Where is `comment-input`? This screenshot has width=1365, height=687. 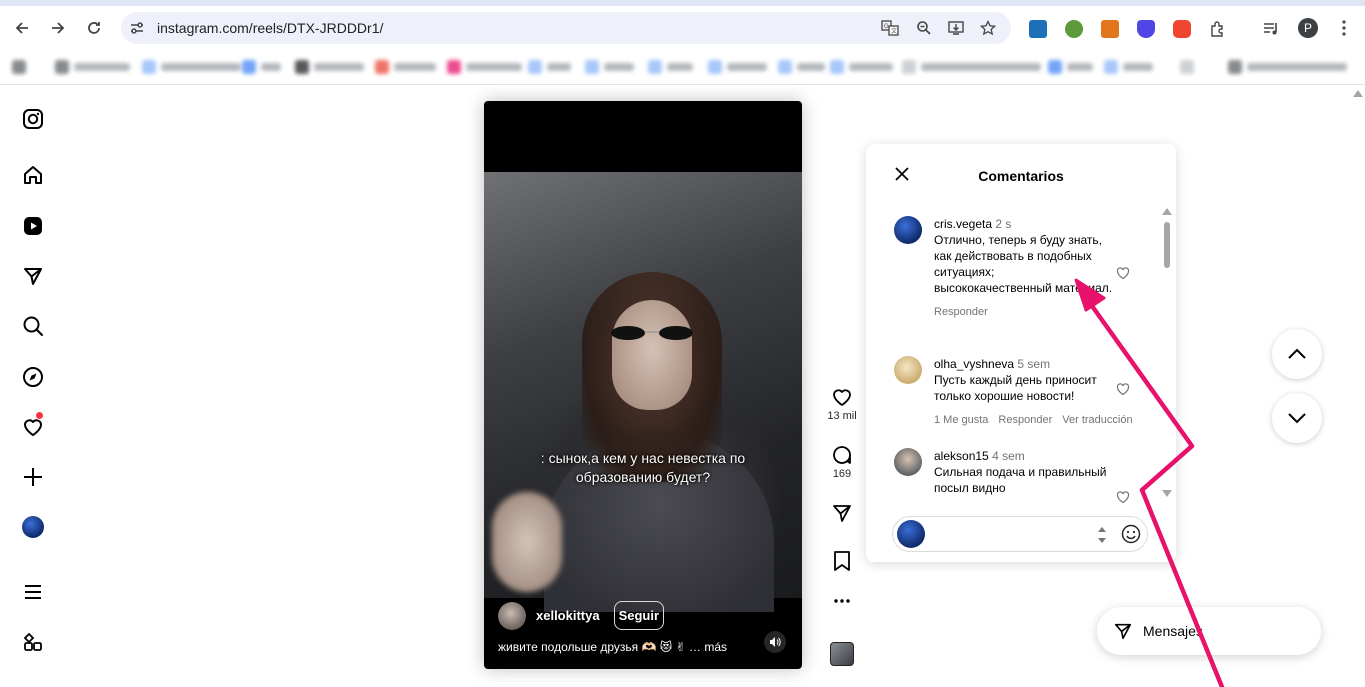
comment-input is located at coordinates (1008, 534).